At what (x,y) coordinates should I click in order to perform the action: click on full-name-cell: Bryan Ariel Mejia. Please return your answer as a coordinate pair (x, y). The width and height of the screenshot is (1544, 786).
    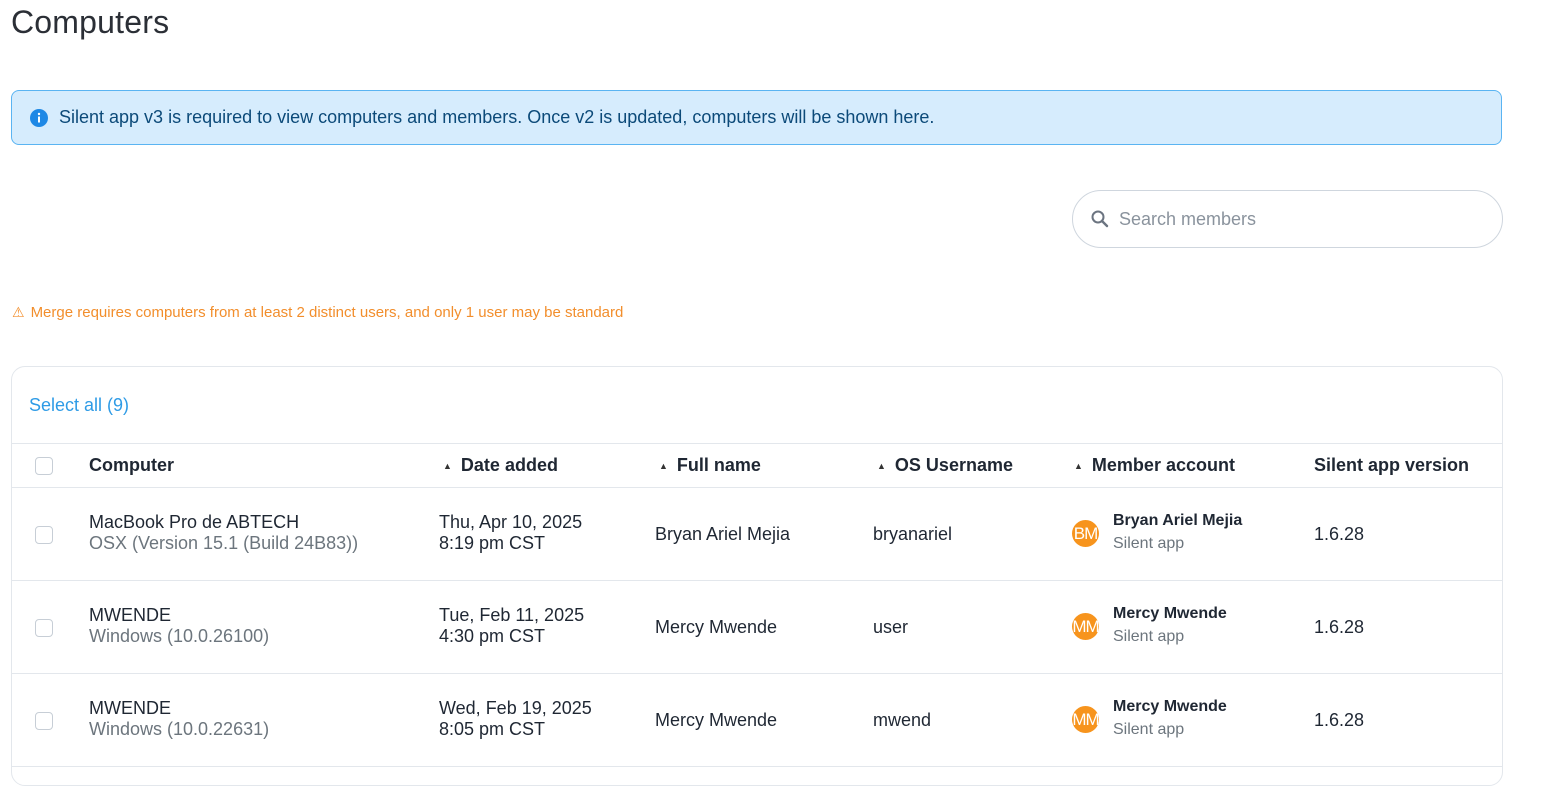
    Looking at the image, I should click on (723, 534).